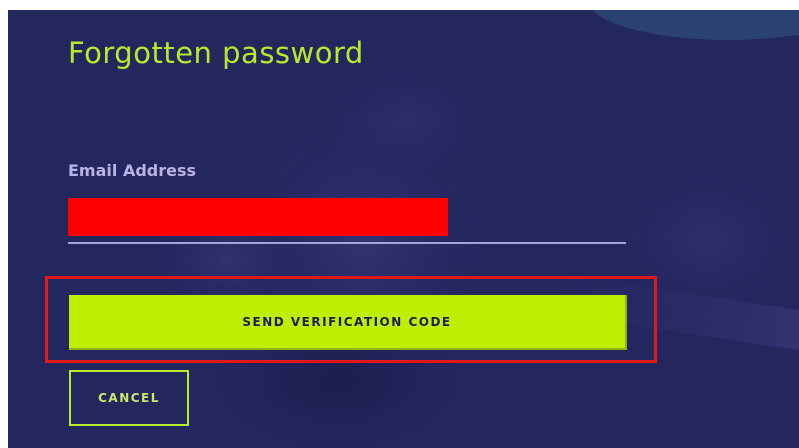 Image resolution: width=799 pixels, height=448 pixels. Describe the element at coordinates (129, 398) in the screenshot. I see `cancel-button: CANCEL` at that location.